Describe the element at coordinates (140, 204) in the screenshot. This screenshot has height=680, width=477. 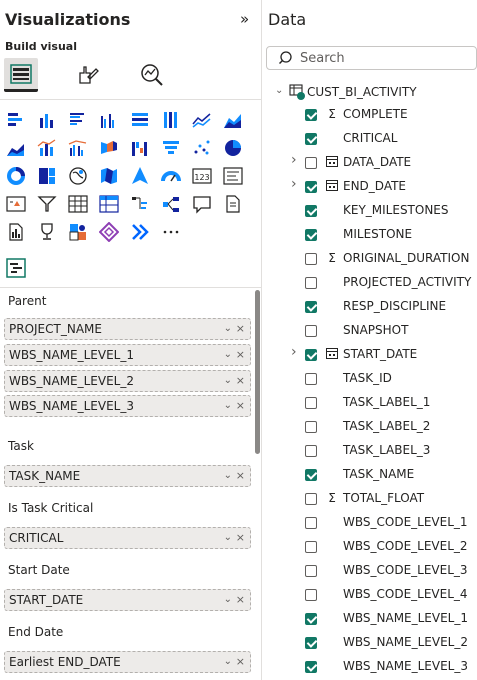
I see `decomposition-tree-icon` at that location.